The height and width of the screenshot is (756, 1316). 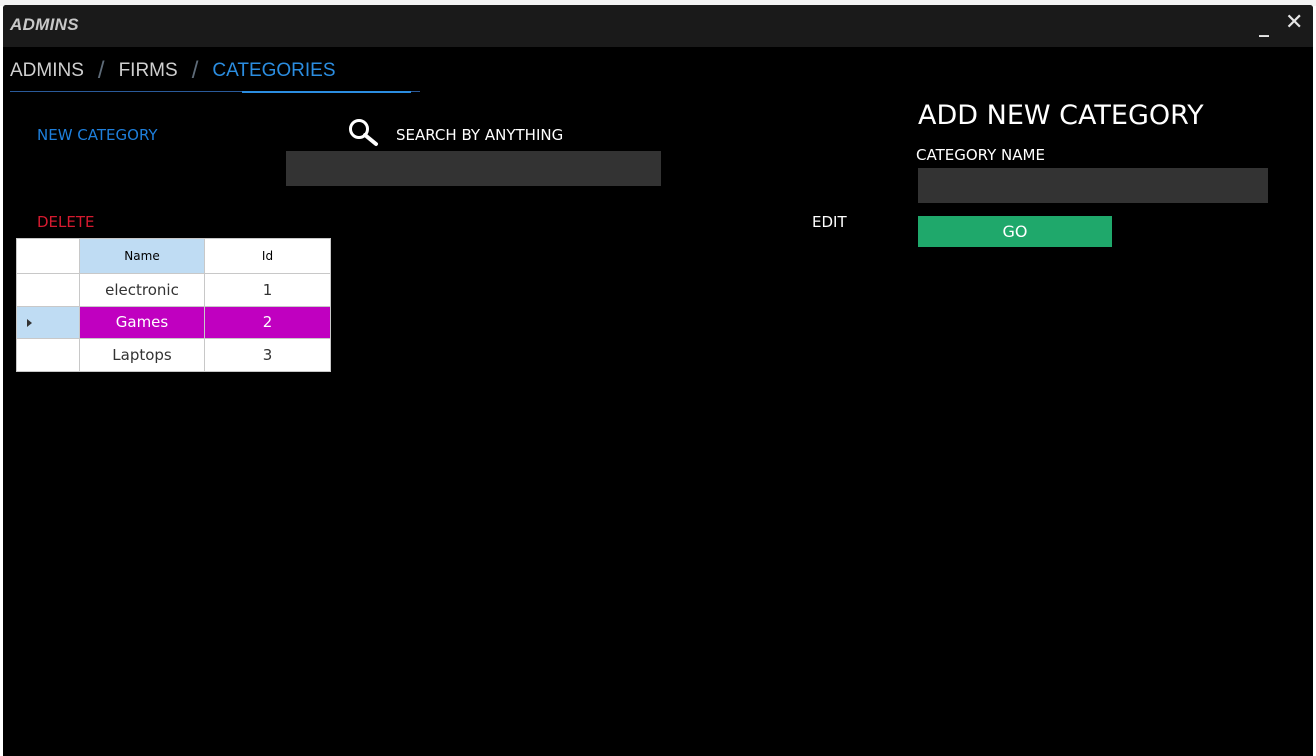 I want to click on add-category-title: ADD NEW CATEGORY, so click(x=1061, y=115).